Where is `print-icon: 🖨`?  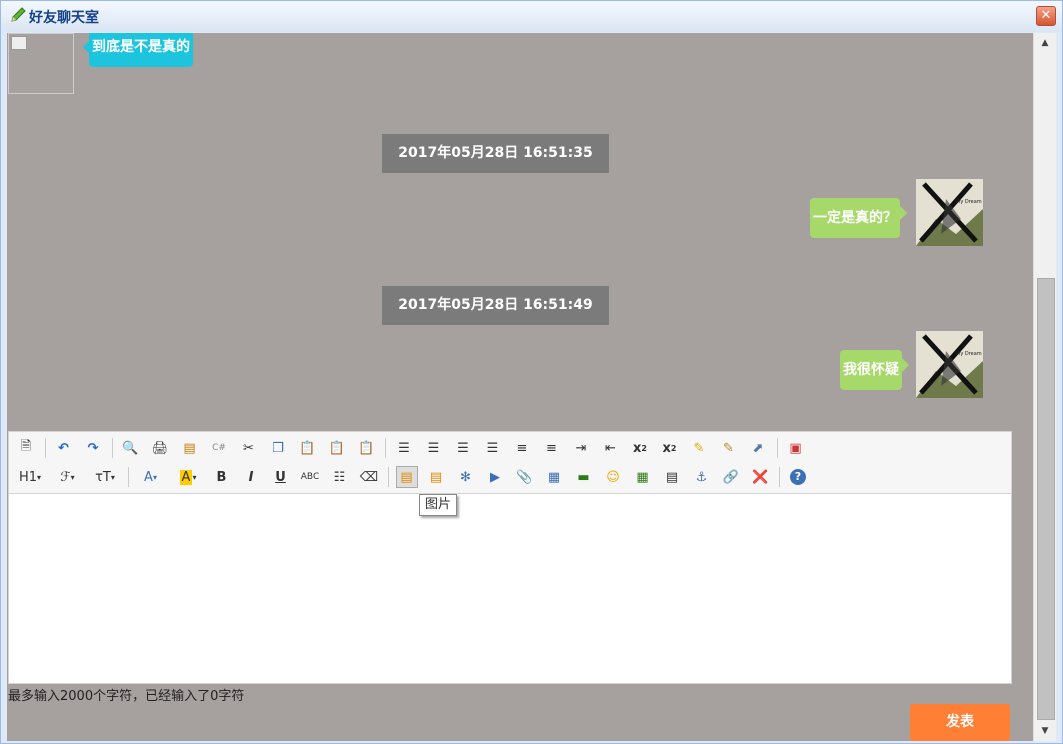 print-icon: 🖨 is located at coordinates (160, 448).